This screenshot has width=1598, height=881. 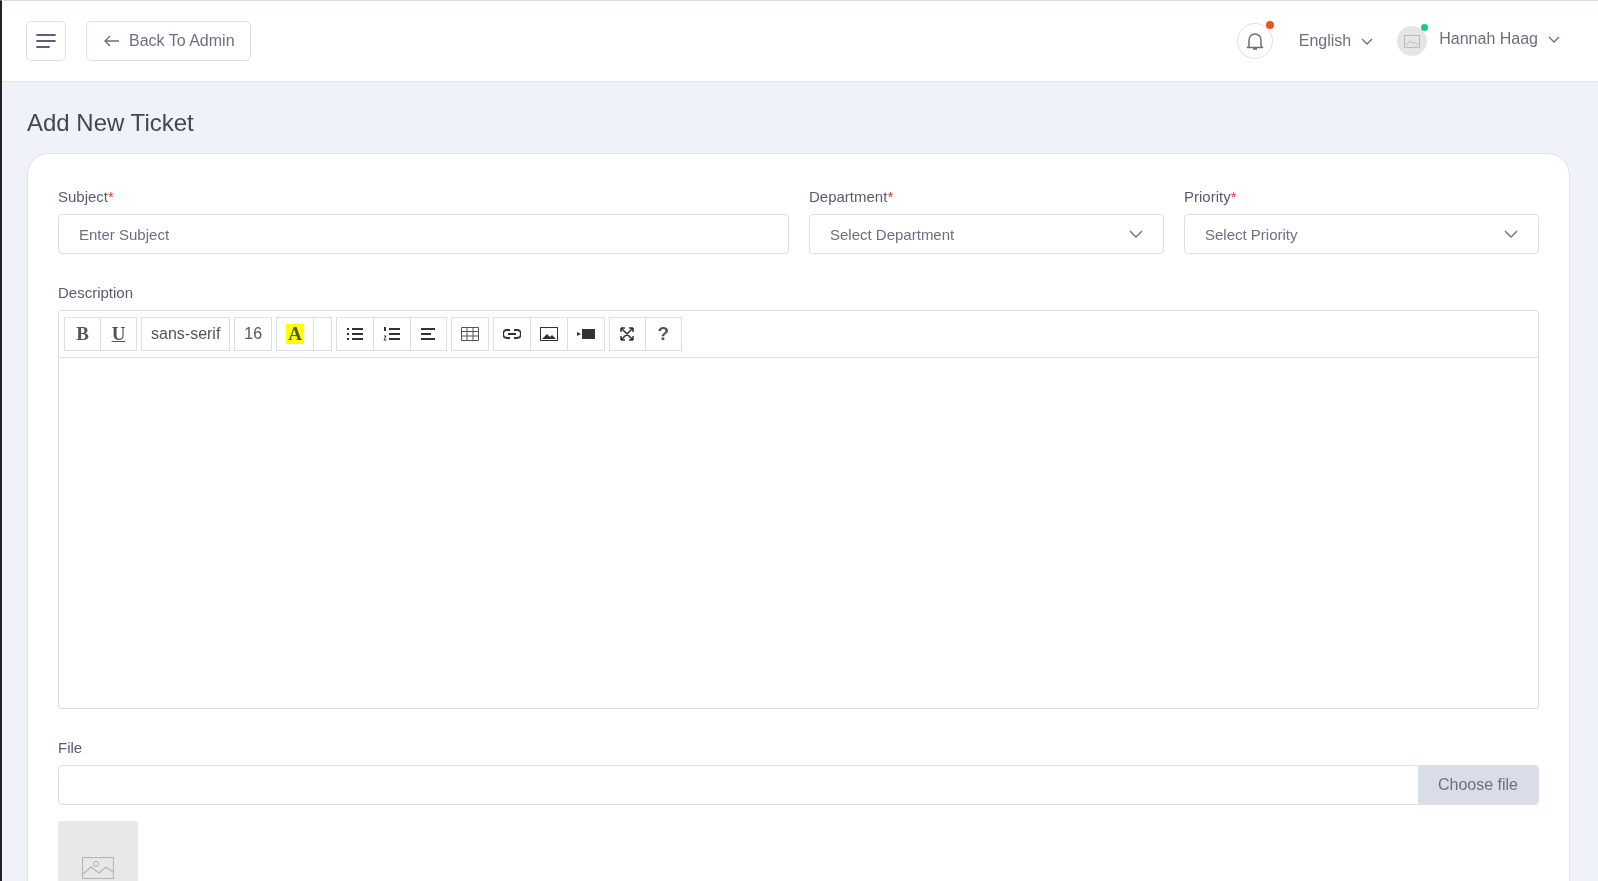 I want to click on ul-button, so click(x=354, y=334).